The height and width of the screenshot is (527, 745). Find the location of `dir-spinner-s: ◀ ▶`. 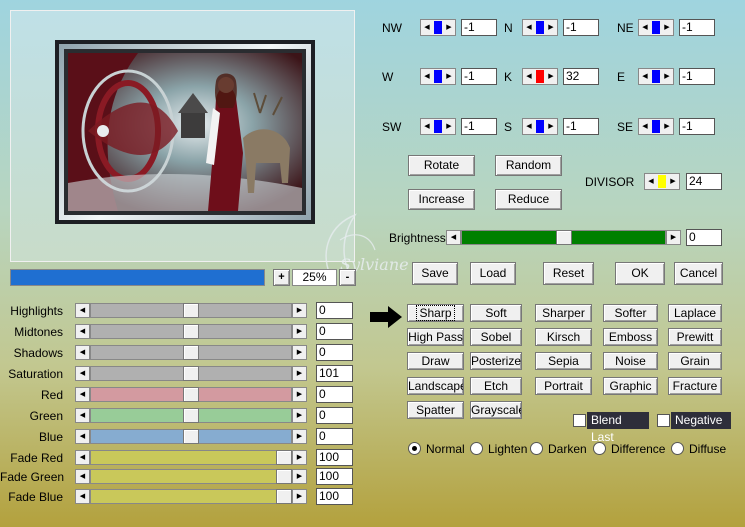

dir-spinner-s: ◀ ▶ is located at coordinates (540, 126).